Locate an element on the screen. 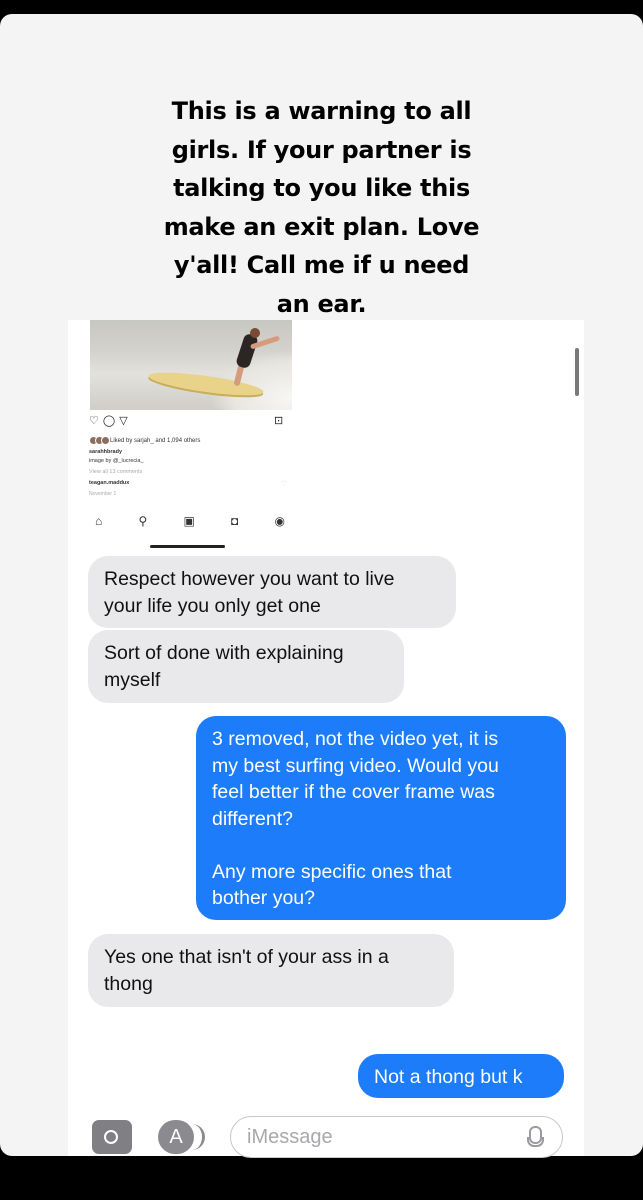 The width and height of the screenshot is (643, 1200). reels-icon: ▣ is located at coordinates (188, 521).